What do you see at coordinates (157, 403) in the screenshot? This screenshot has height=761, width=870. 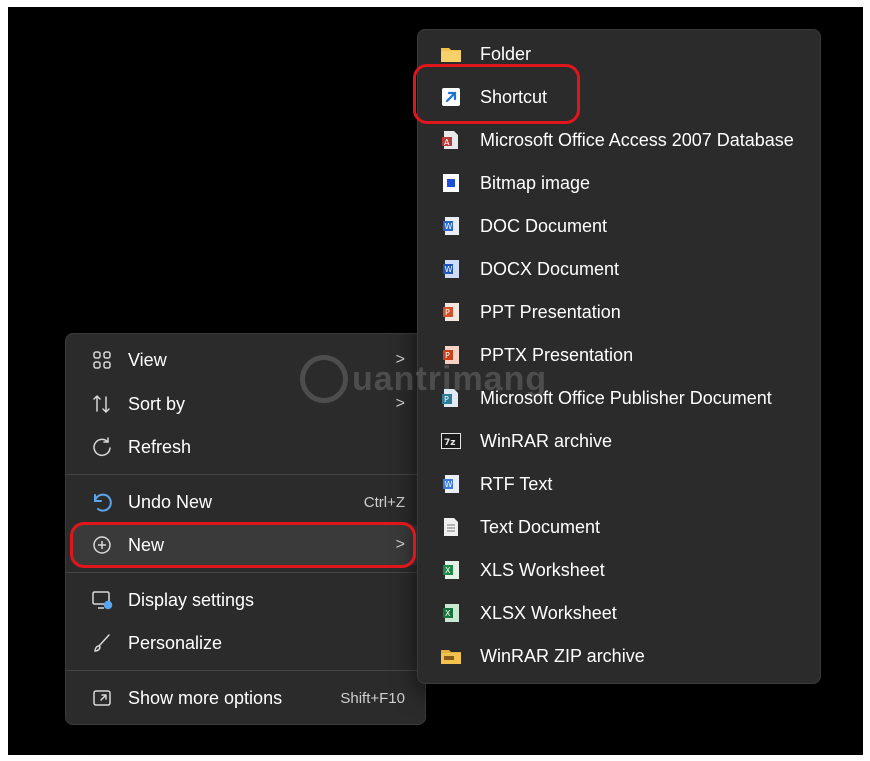 I see `menu-item-label: Sort by` at bounding box center [157, 403].